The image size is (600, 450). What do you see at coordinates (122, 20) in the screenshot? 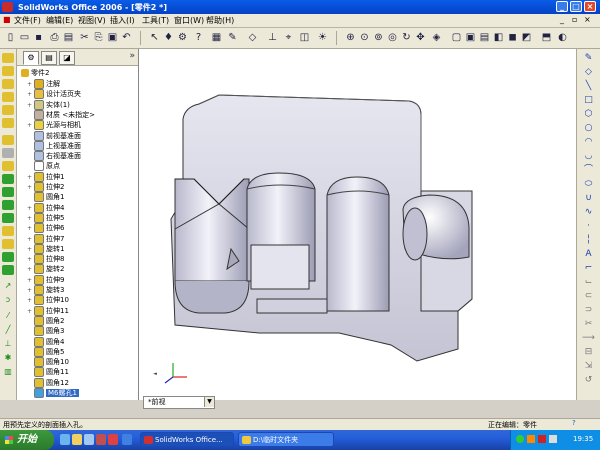
I see `menu-insert: 插入(I)` at bounding box center [122, 20].